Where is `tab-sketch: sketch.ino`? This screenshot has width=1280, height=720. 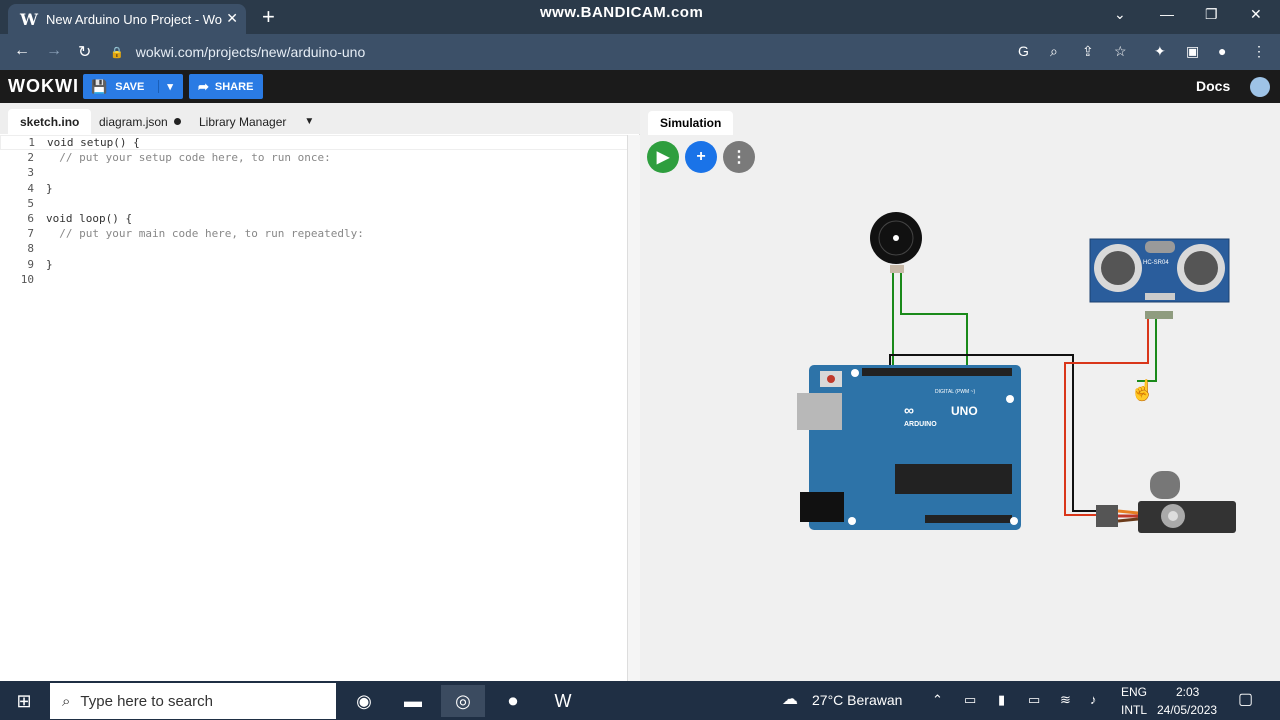
tab-sketch: sketch.ino is located at coordinates (50, 121).